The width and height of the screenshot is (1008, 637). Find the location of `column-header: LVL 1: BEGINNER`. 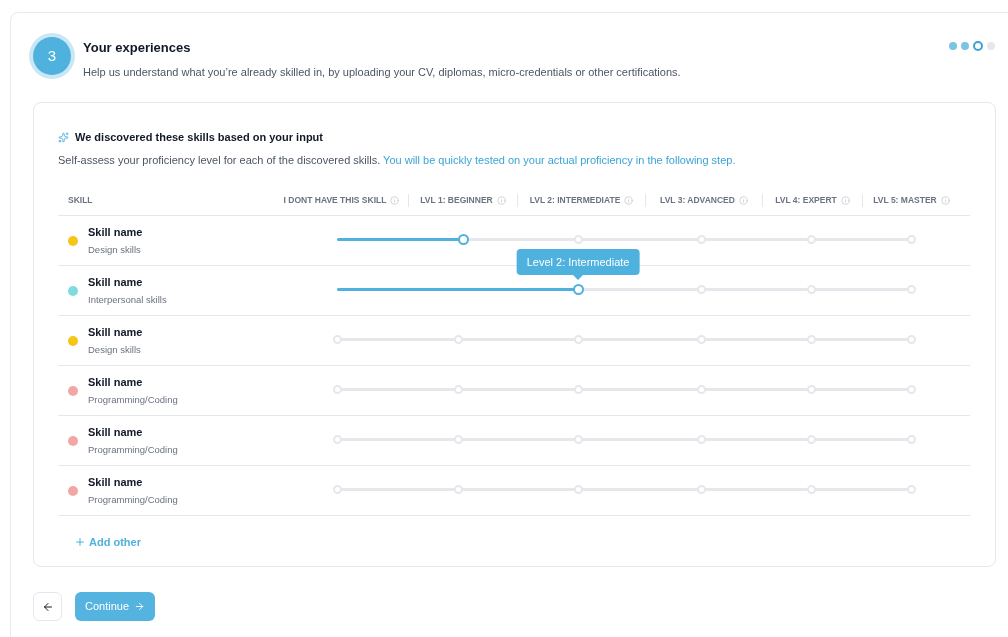

column-header: LVL 1: BEGINNER is located at coordinates (456, 200).